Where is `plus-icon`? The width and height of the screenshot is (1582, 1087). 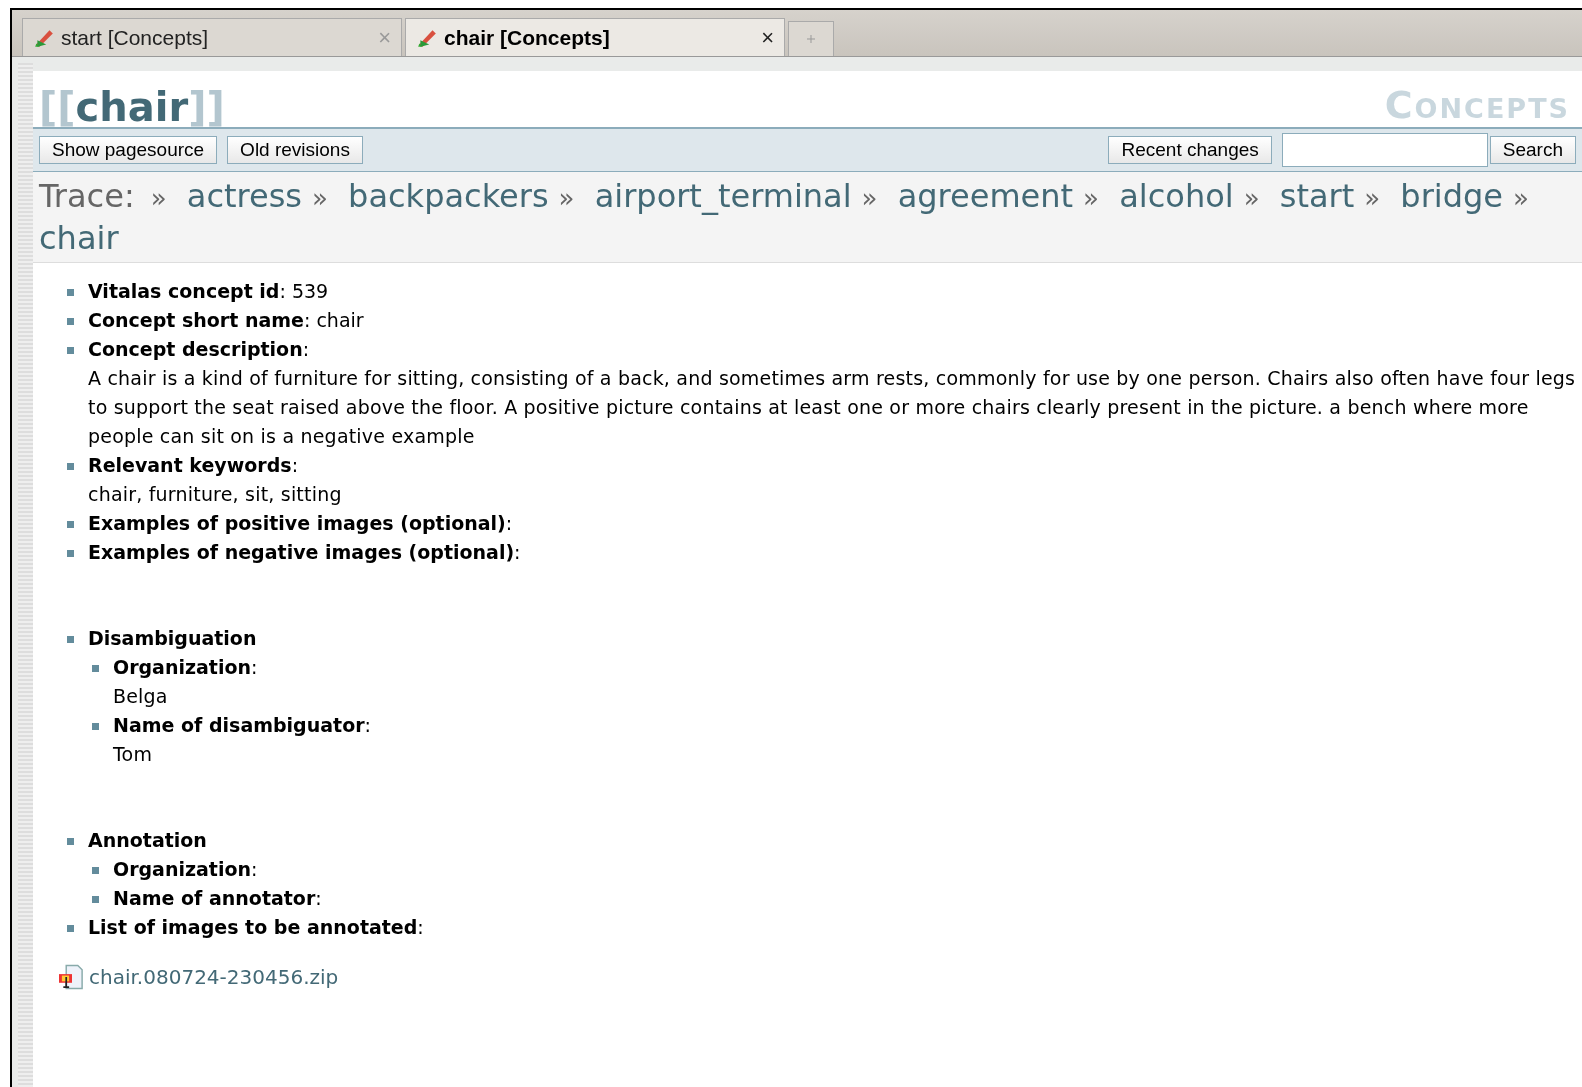 plus-icon is located at coordinates (811, 39).